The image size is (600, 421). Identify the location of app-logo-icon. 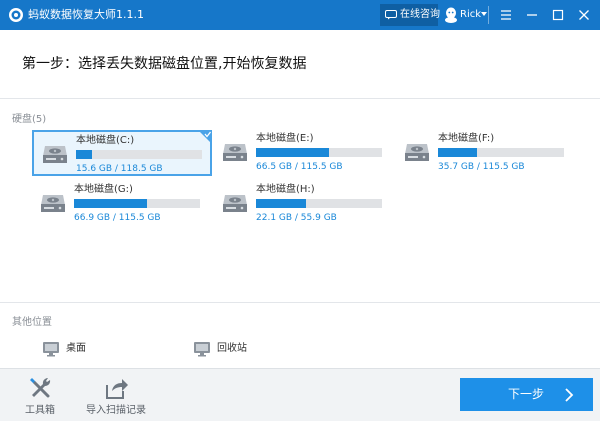
(16, 15).